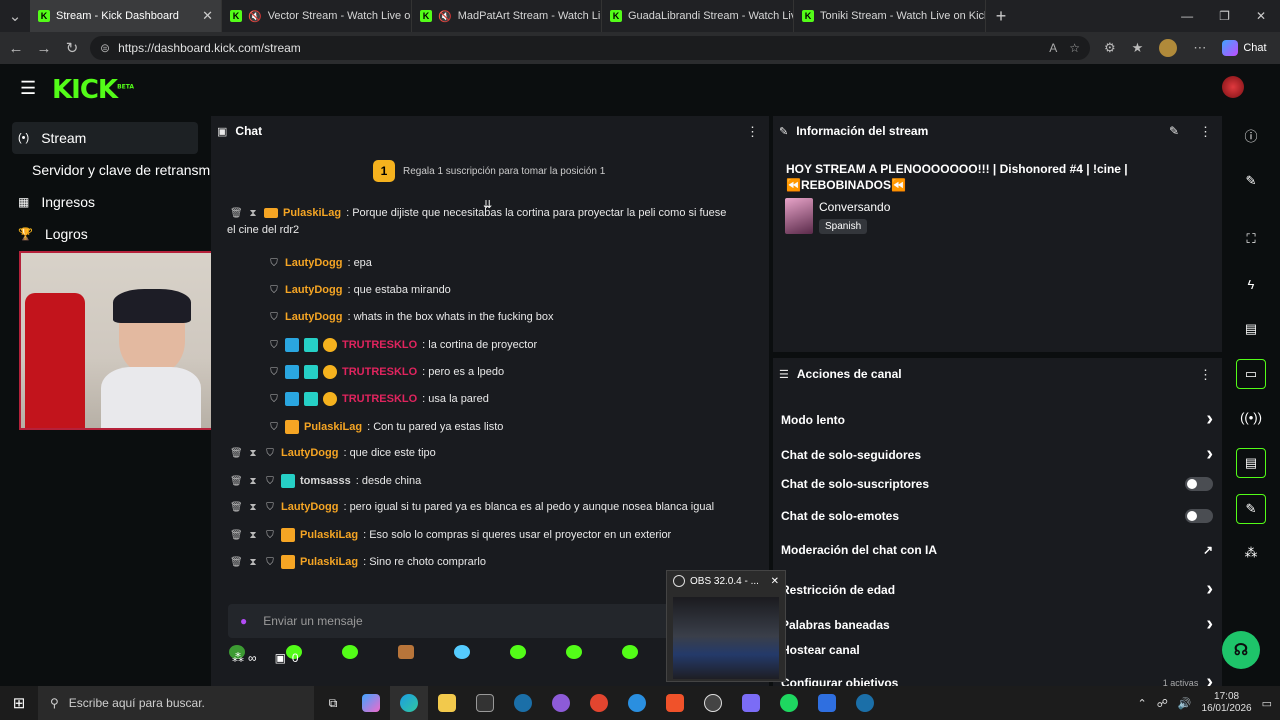 This screenshot has height=720, width=1280. I want to click on muted-speaker-icon: 🔇, so click(445, 16).